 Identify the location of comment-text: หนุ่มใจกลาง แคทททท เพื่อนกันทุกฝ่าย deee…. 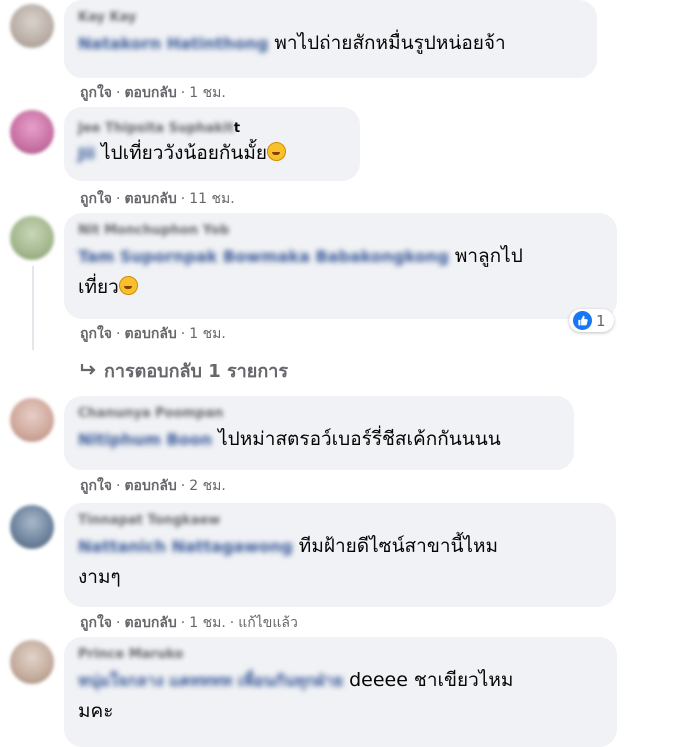
(340, 695).